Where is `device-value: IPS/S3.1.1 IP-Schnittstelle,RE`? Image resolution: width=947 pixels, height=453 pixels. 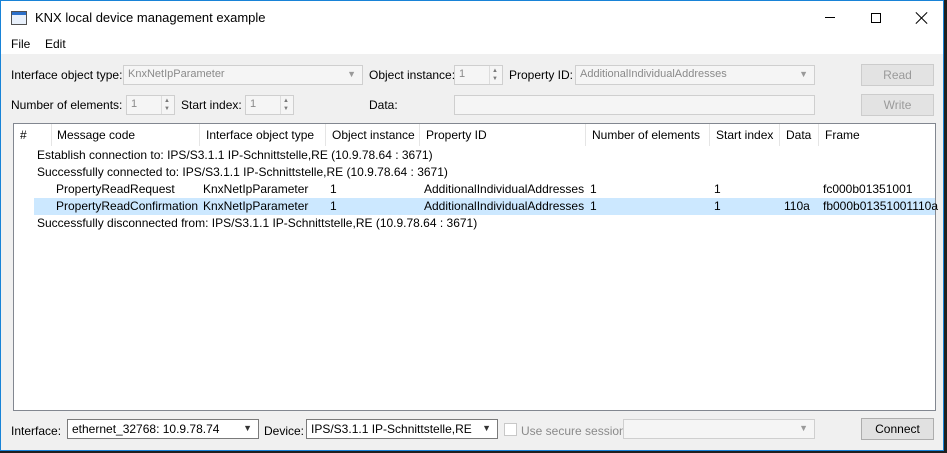 device-value: IPS/S3.1.1 IP-Schnittstelle,RE is located at coordinates (391, 429).